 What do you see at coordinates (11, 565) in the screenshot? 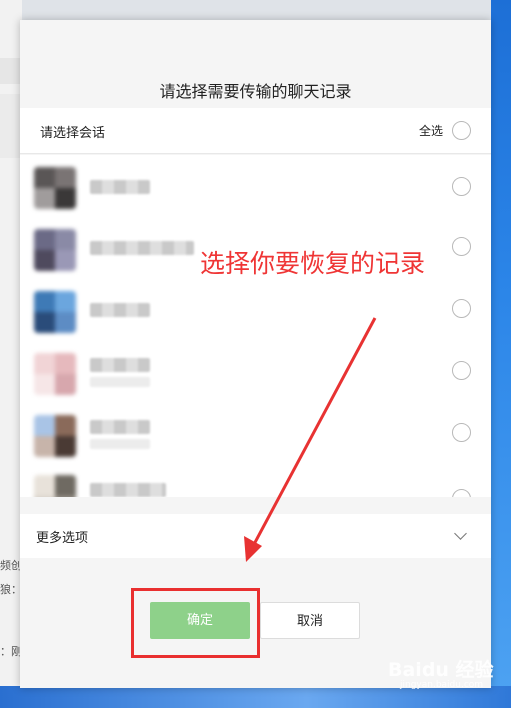
I see `background-text: 频创` at bounding box center [11, 565].